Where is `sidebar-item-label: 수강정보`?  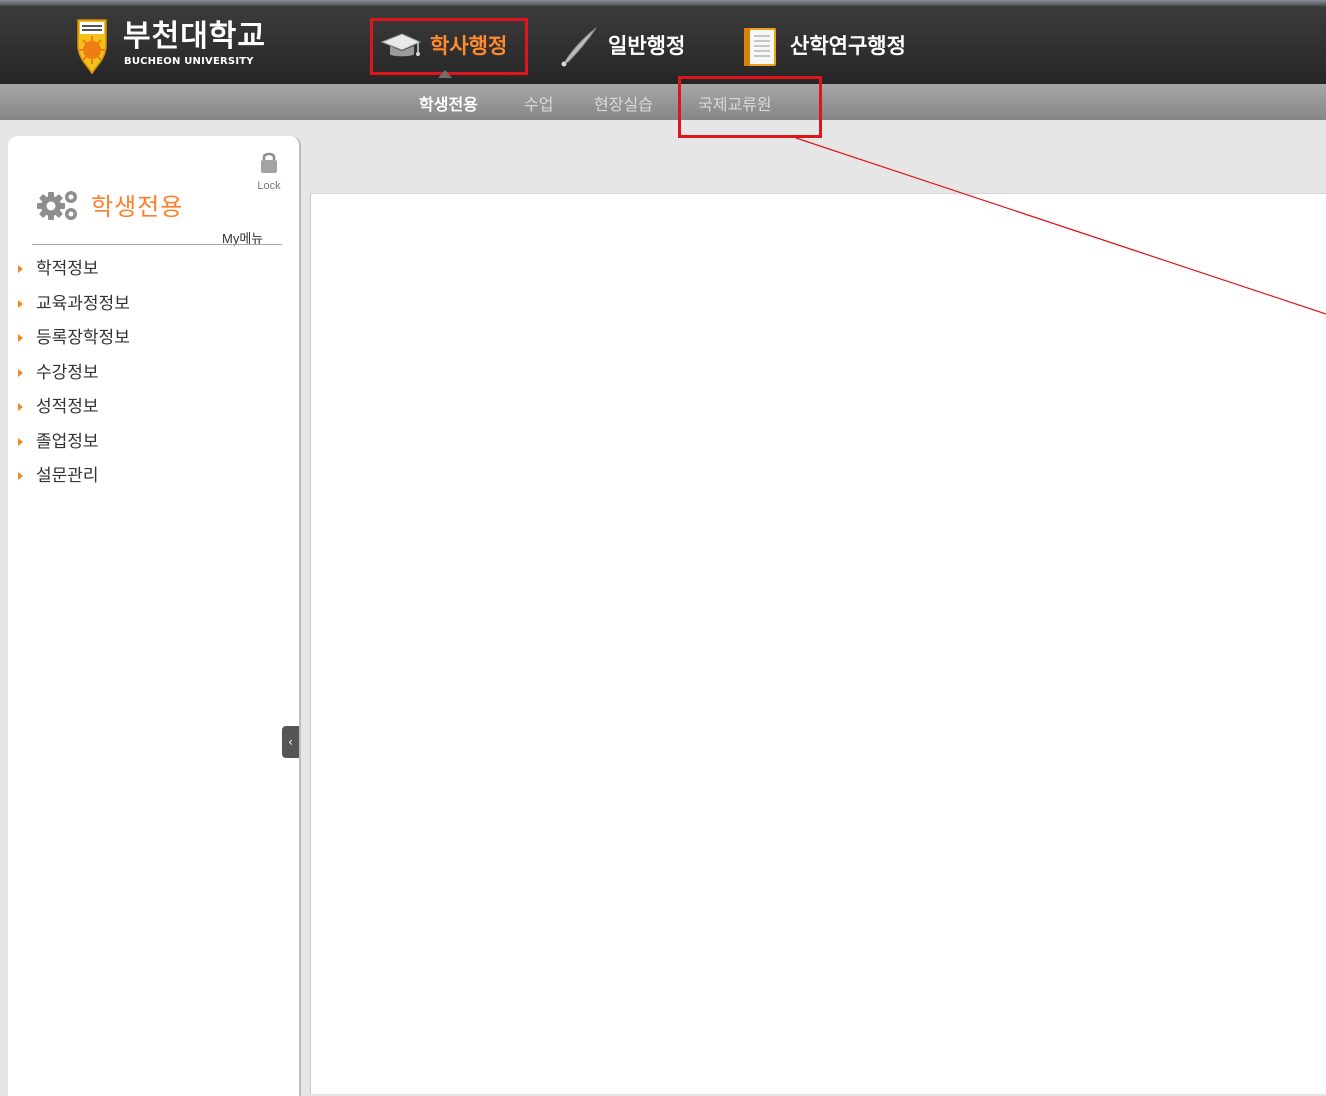
sidebar-item-label: 수강정보 is located at coordinates (67, 372).